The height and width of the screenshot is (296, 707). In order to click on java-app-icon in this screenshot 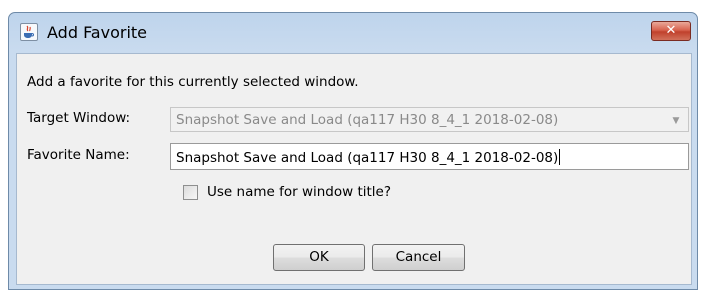, I will do `click(29, 32)`.